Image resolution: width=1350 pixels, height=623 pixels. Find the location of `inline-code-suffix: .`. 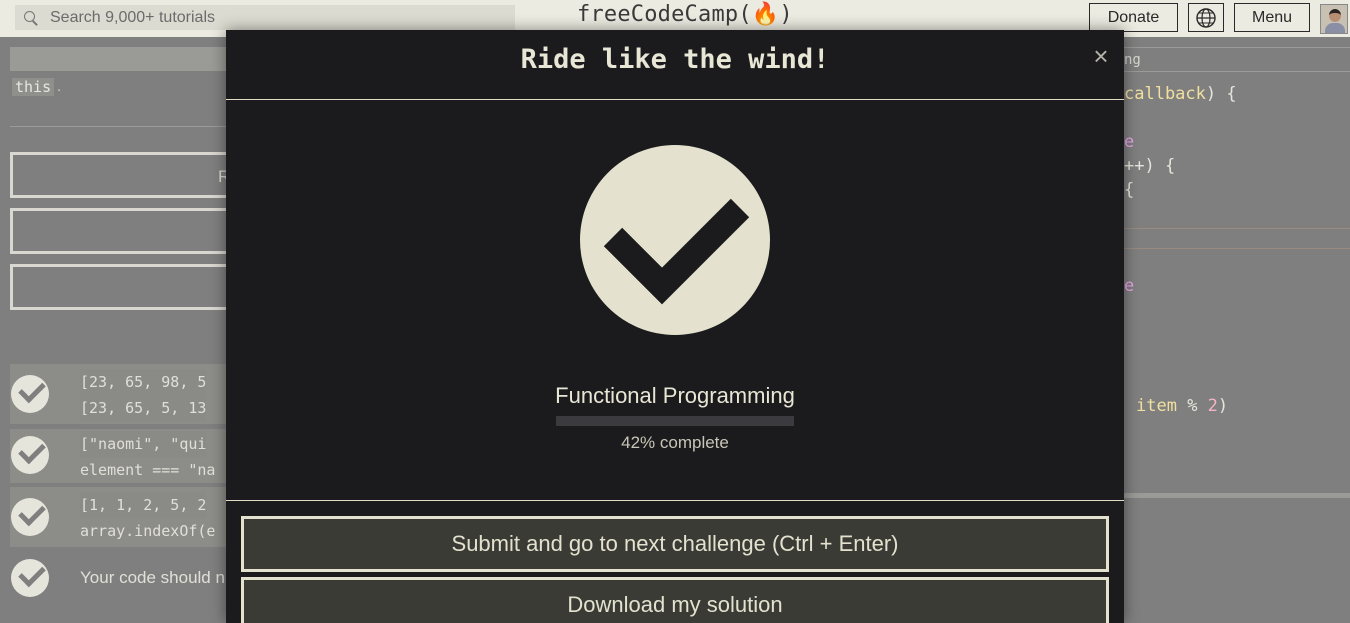

inline-code-suffix: . is located at coordinates (59, 86).